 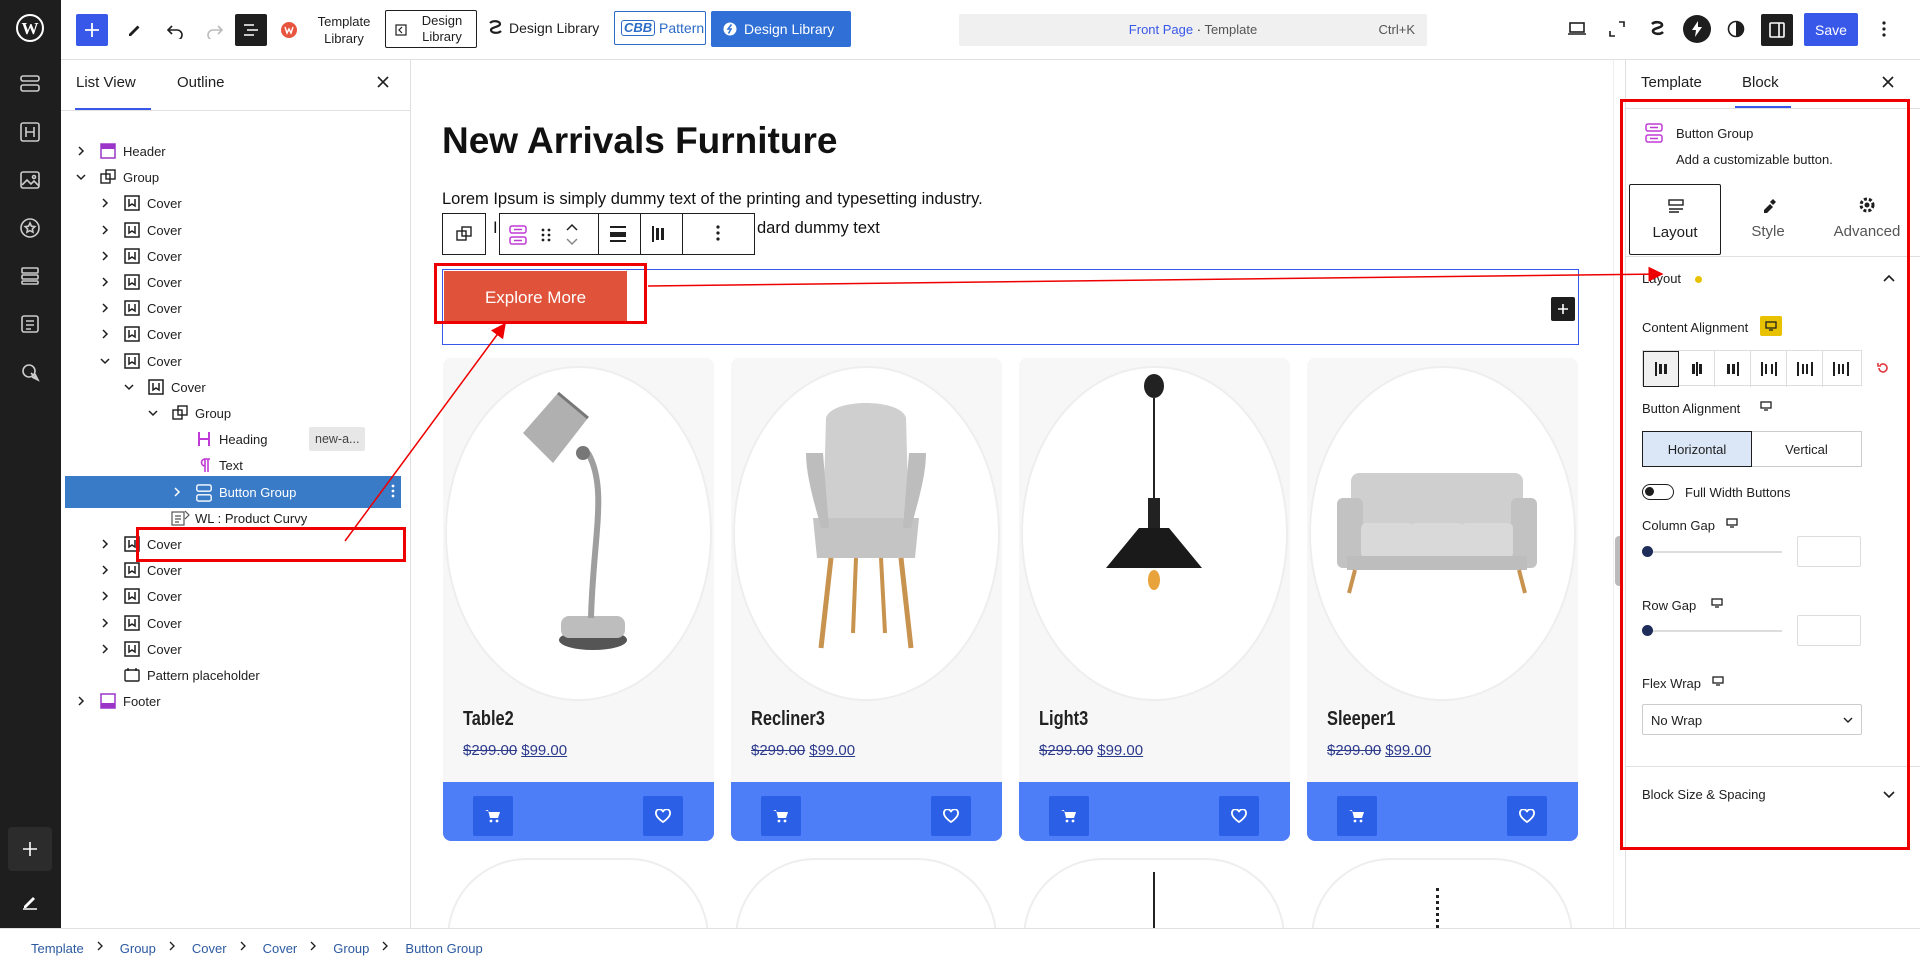 I want to click on tab-block: Block, so click(x=1760, y=82).